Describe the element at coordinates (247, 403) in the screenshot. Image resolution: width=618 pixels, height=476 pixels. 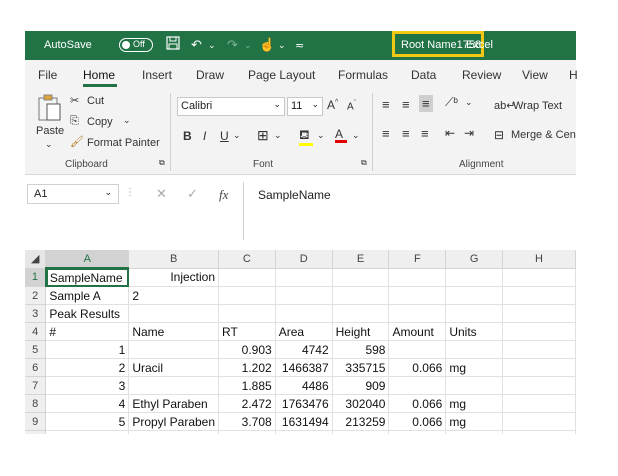
I see `cell-c8: 2.472` at that location.